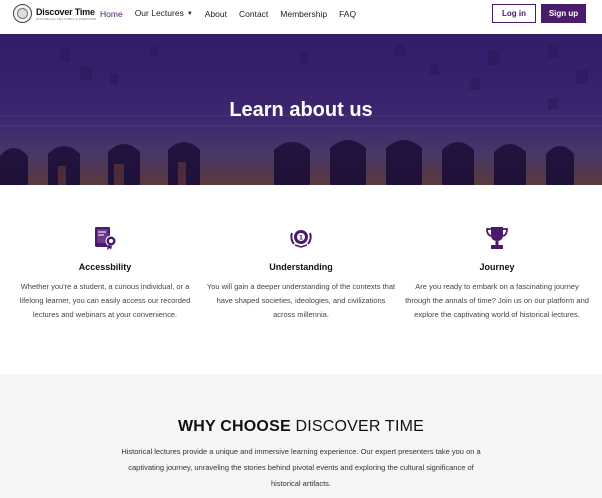 This screenshot has width=602, height=498. Describe the element at coordinates (514, 13) in the screenshot. I see `login-button: Log in` at that location.